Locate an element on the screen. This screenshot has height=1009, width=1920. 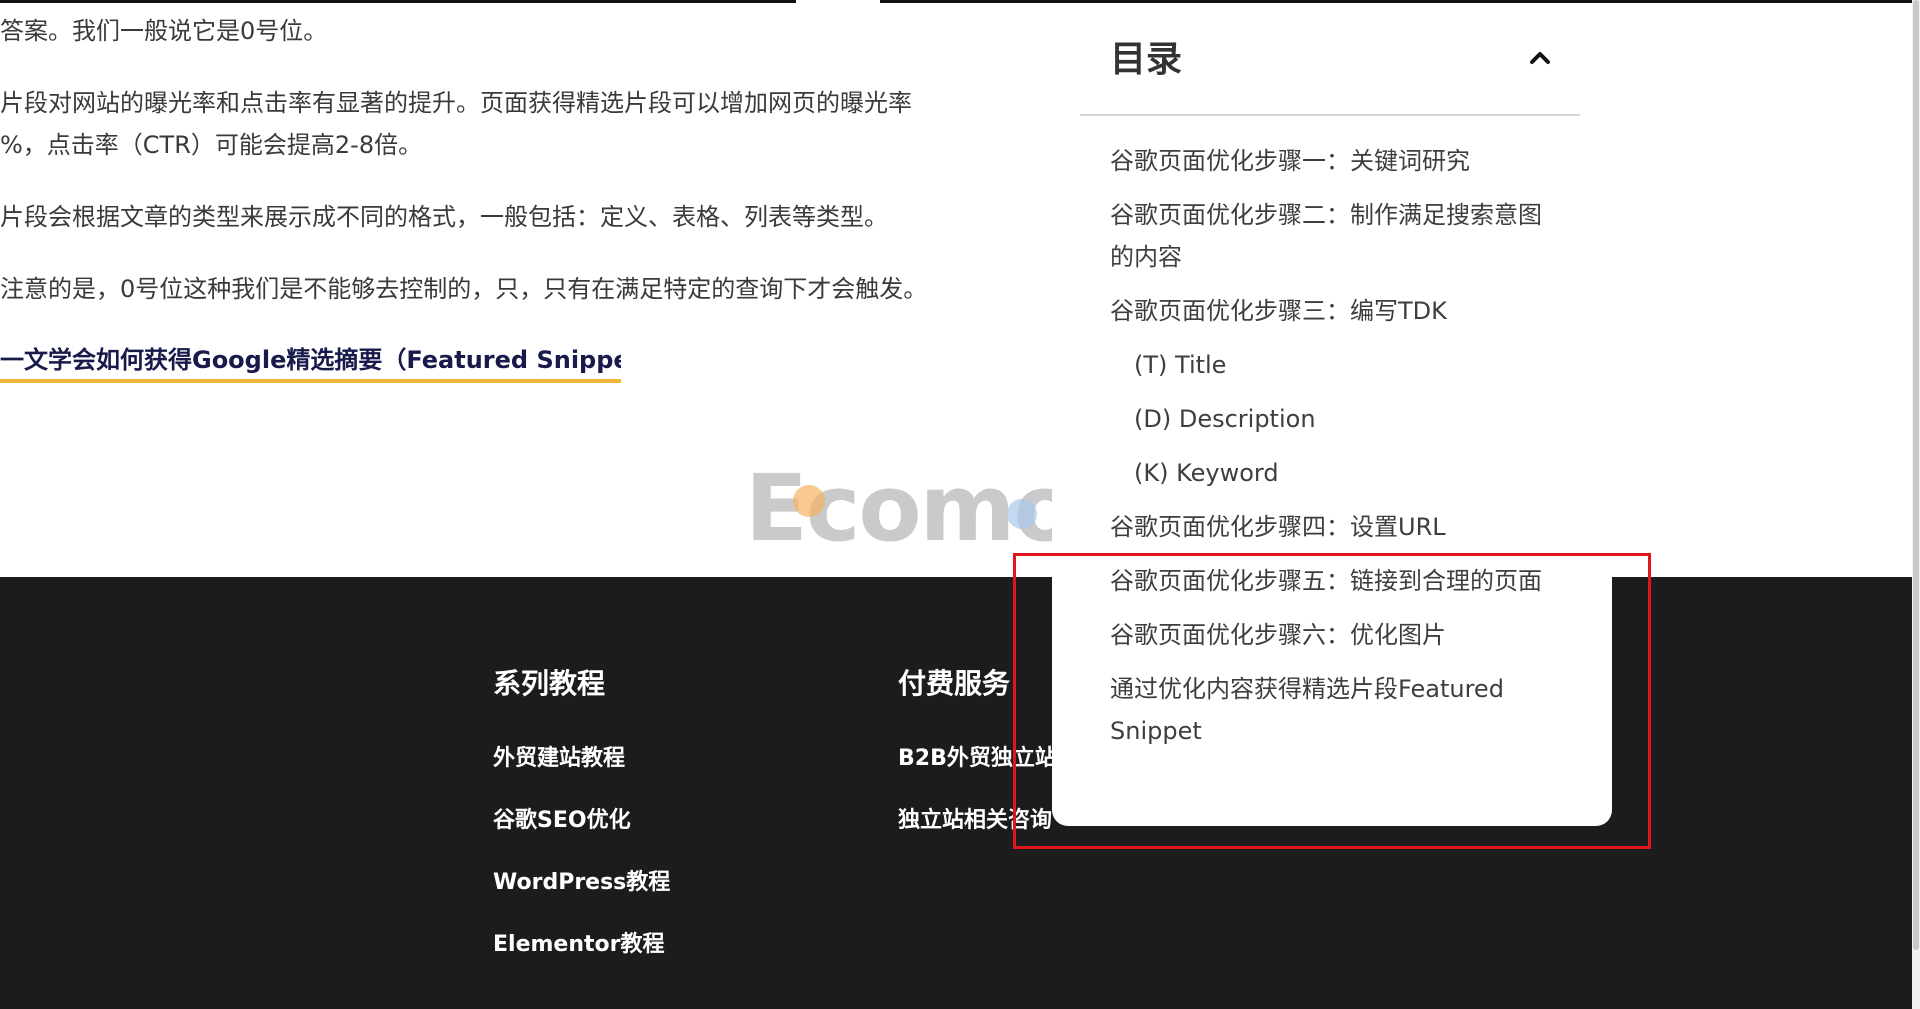
toc-collapse-button is located at coordinates (1540, 58).